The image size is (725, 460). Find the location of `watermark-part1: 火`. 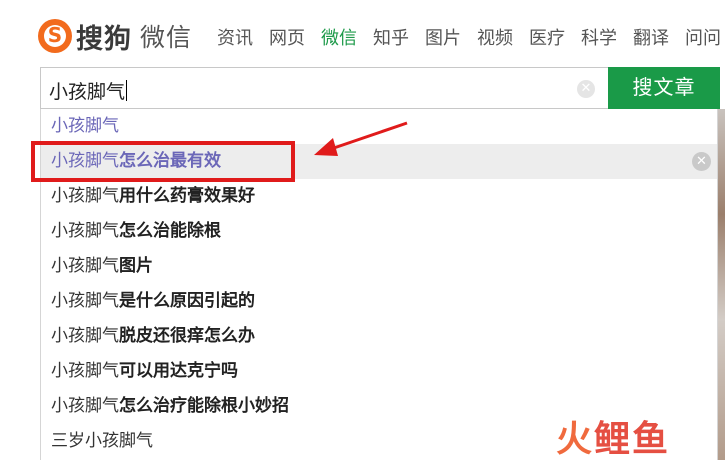

watermark-part1: 火 is located at coordinates (575, 439).